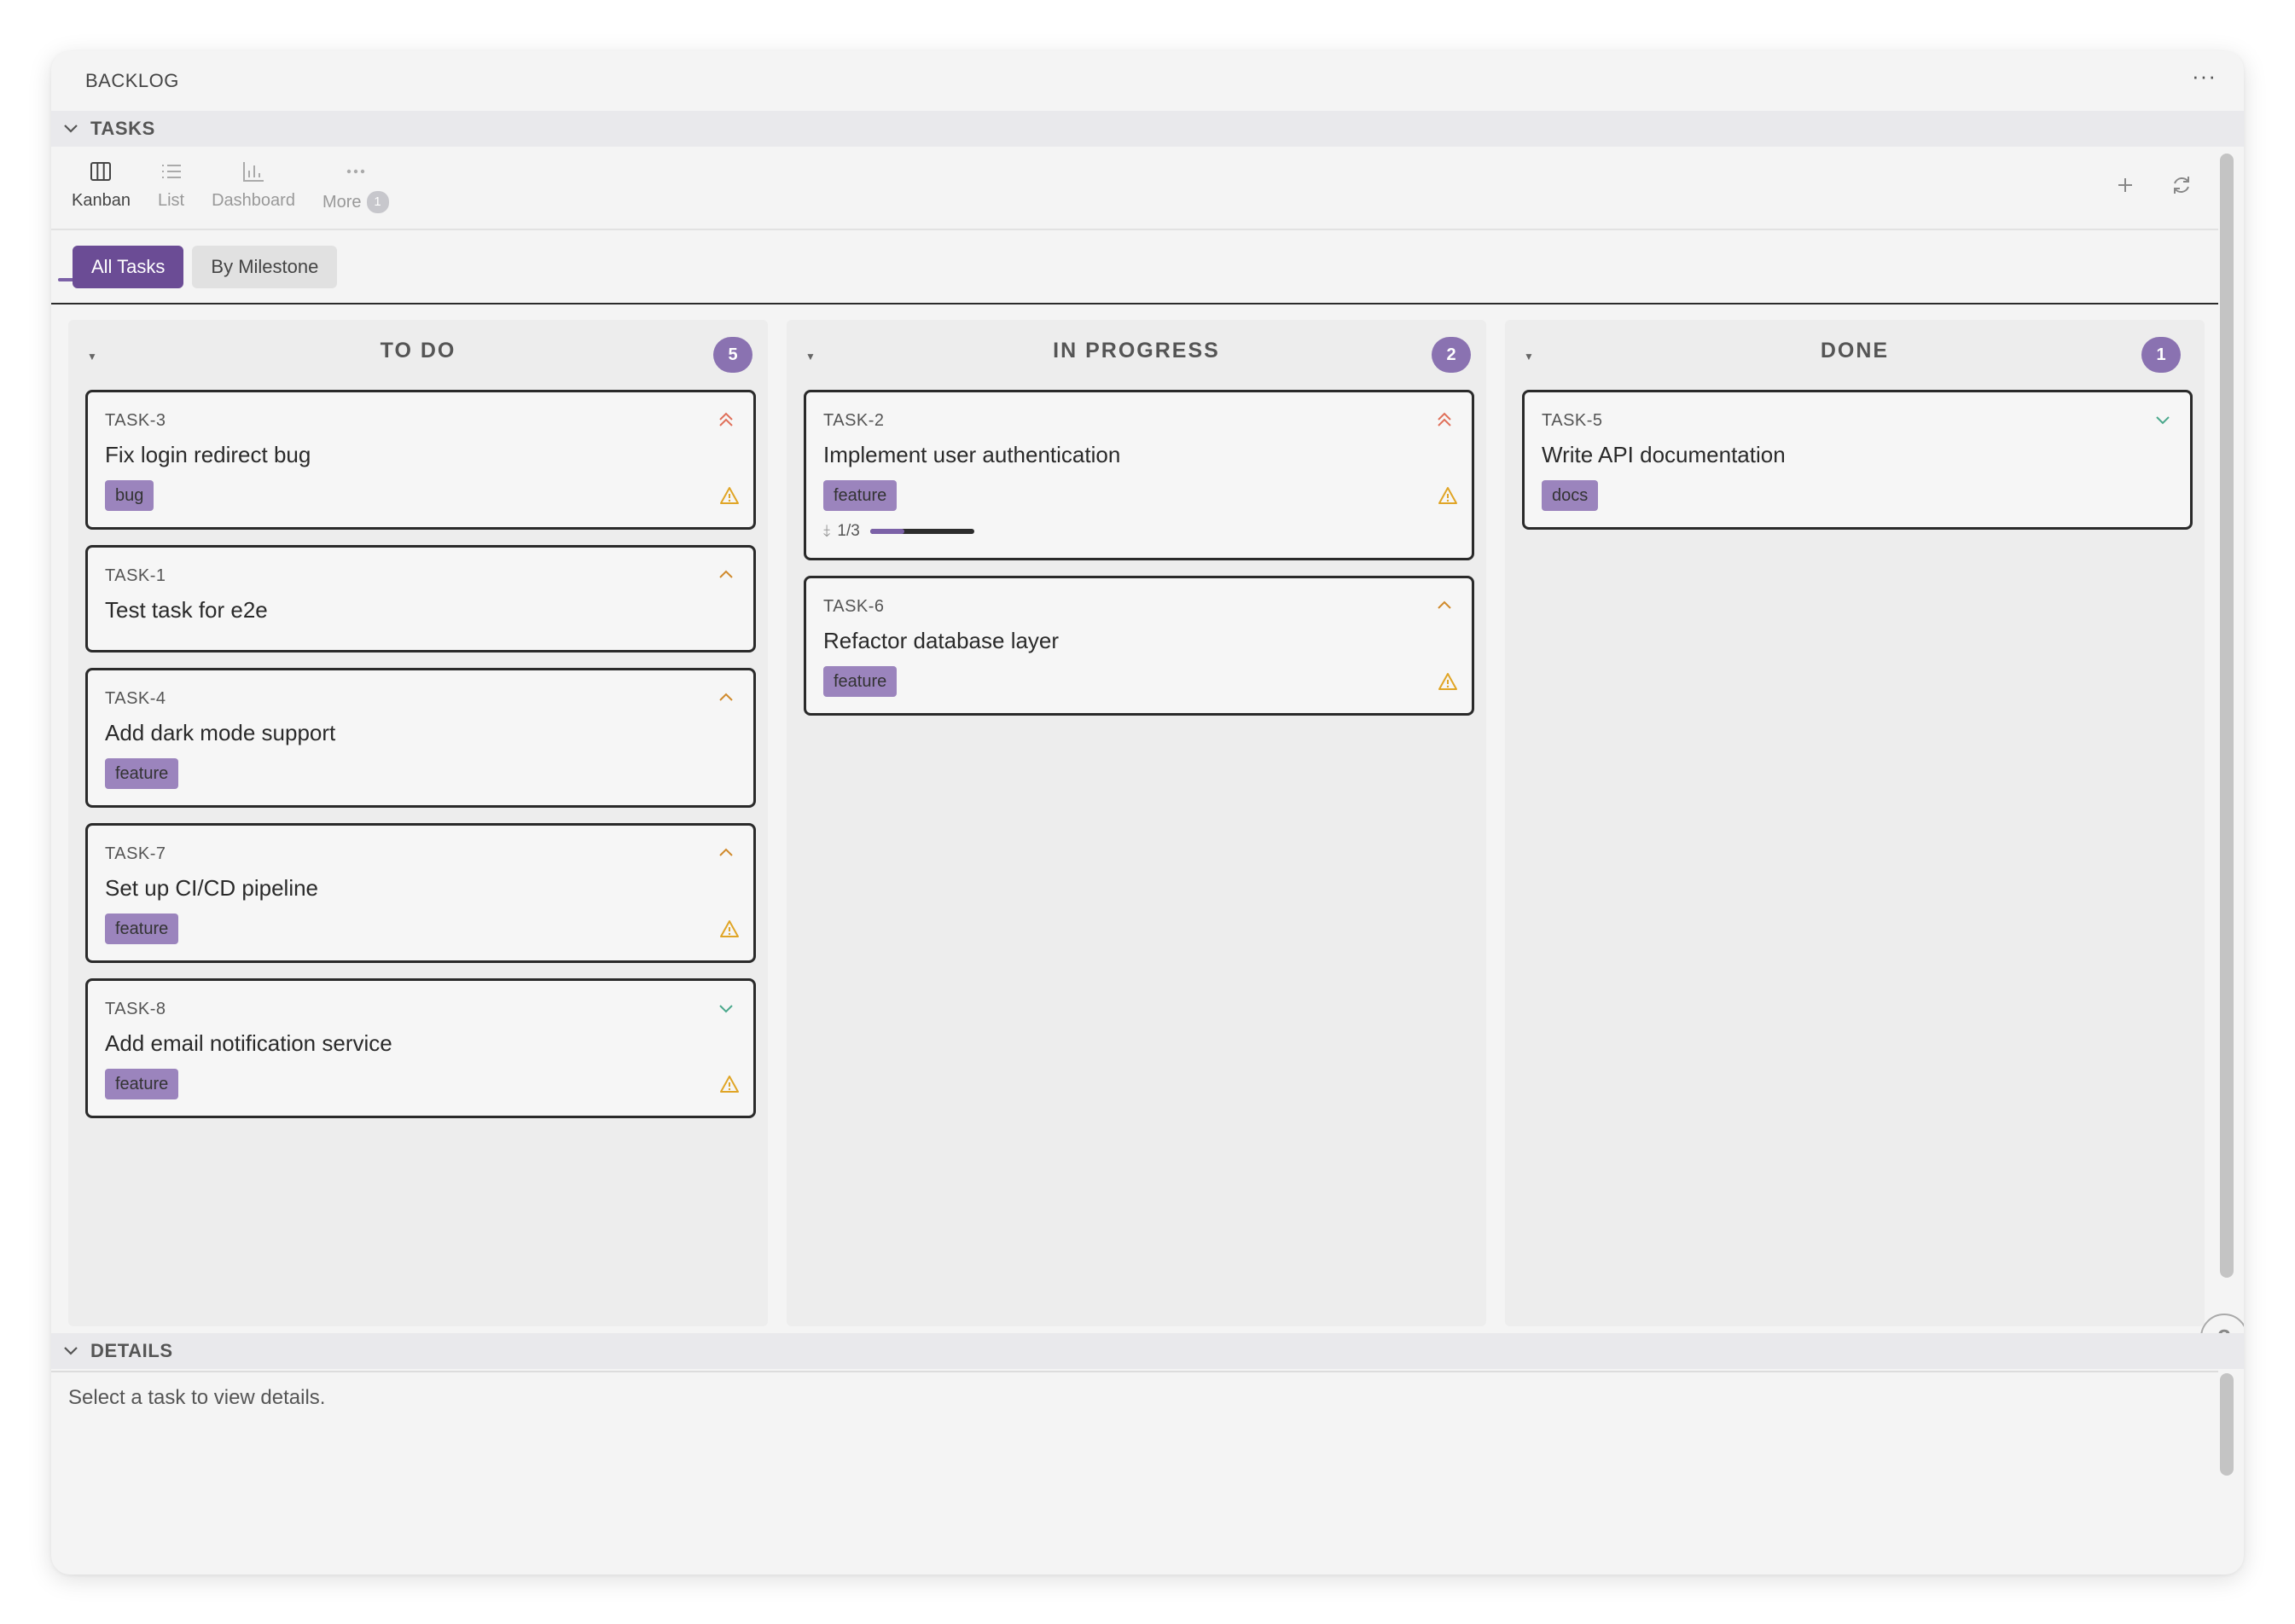 The image size is (2295, 1624). What do you see at coordinates (420, 738) in the screenshot?
I see `task-card: TASK-4 Add dark mode support feature` at bounding box center [420, 738].